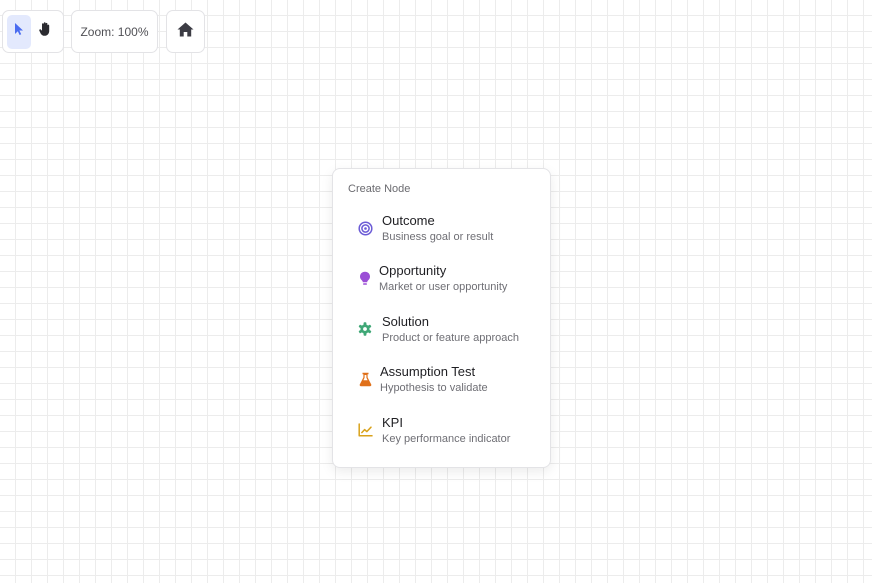 The height and width of the screenshot is (583, 872). Describe the element at coordinates (441, 228) in the screenshot. I see `menu-item-outcome: Outcome Business goal or result` at that location.